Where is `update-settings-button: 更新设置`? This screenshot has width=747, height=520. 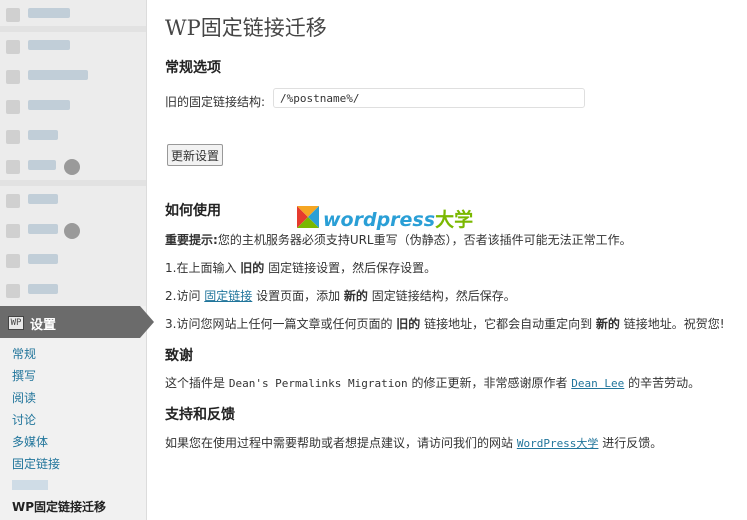 update-settings-button: 更新设置 is located at coordinates (195, 155).